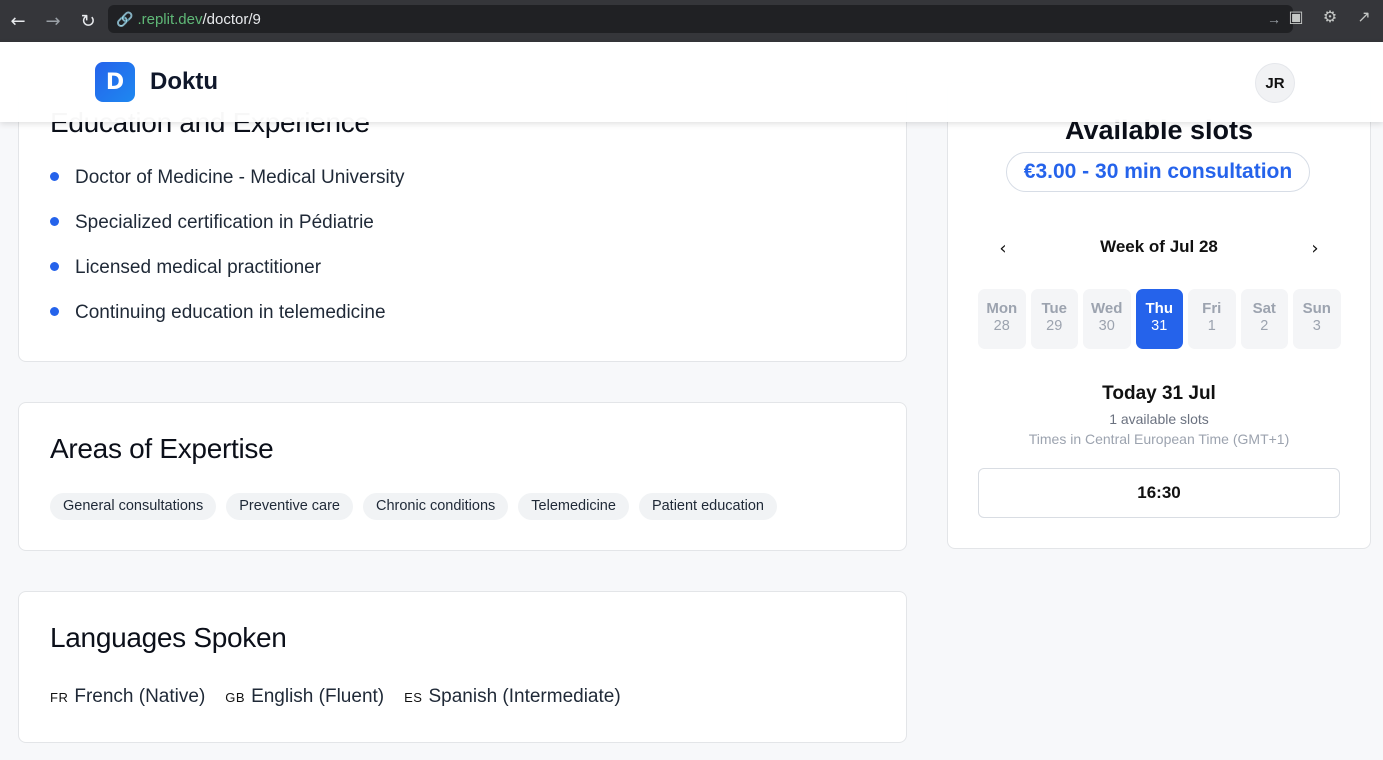  I want to click on day-number: 1, so click(1211, 326).